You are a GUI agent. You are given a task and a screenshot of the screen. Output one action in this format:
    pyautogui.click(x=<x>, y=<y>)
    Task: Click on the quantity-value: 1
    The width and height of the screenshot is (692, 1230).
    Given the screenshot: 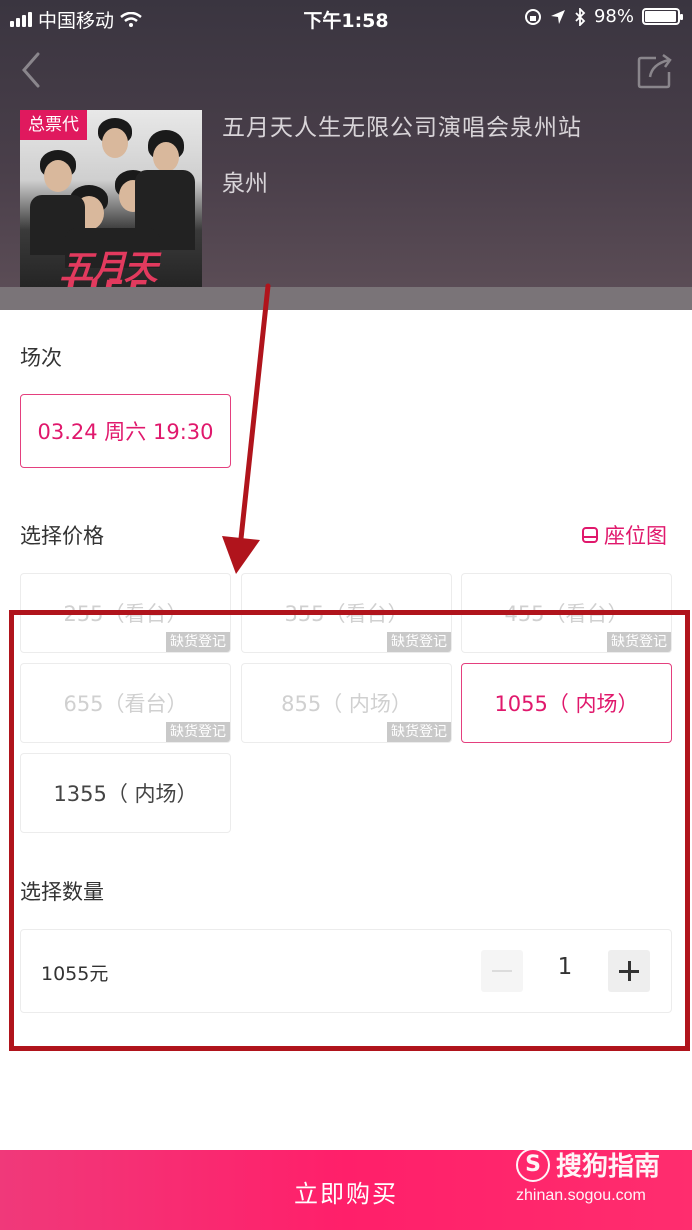 What is the action you would take?
    pyautogui.click(x=565, y=967)
    